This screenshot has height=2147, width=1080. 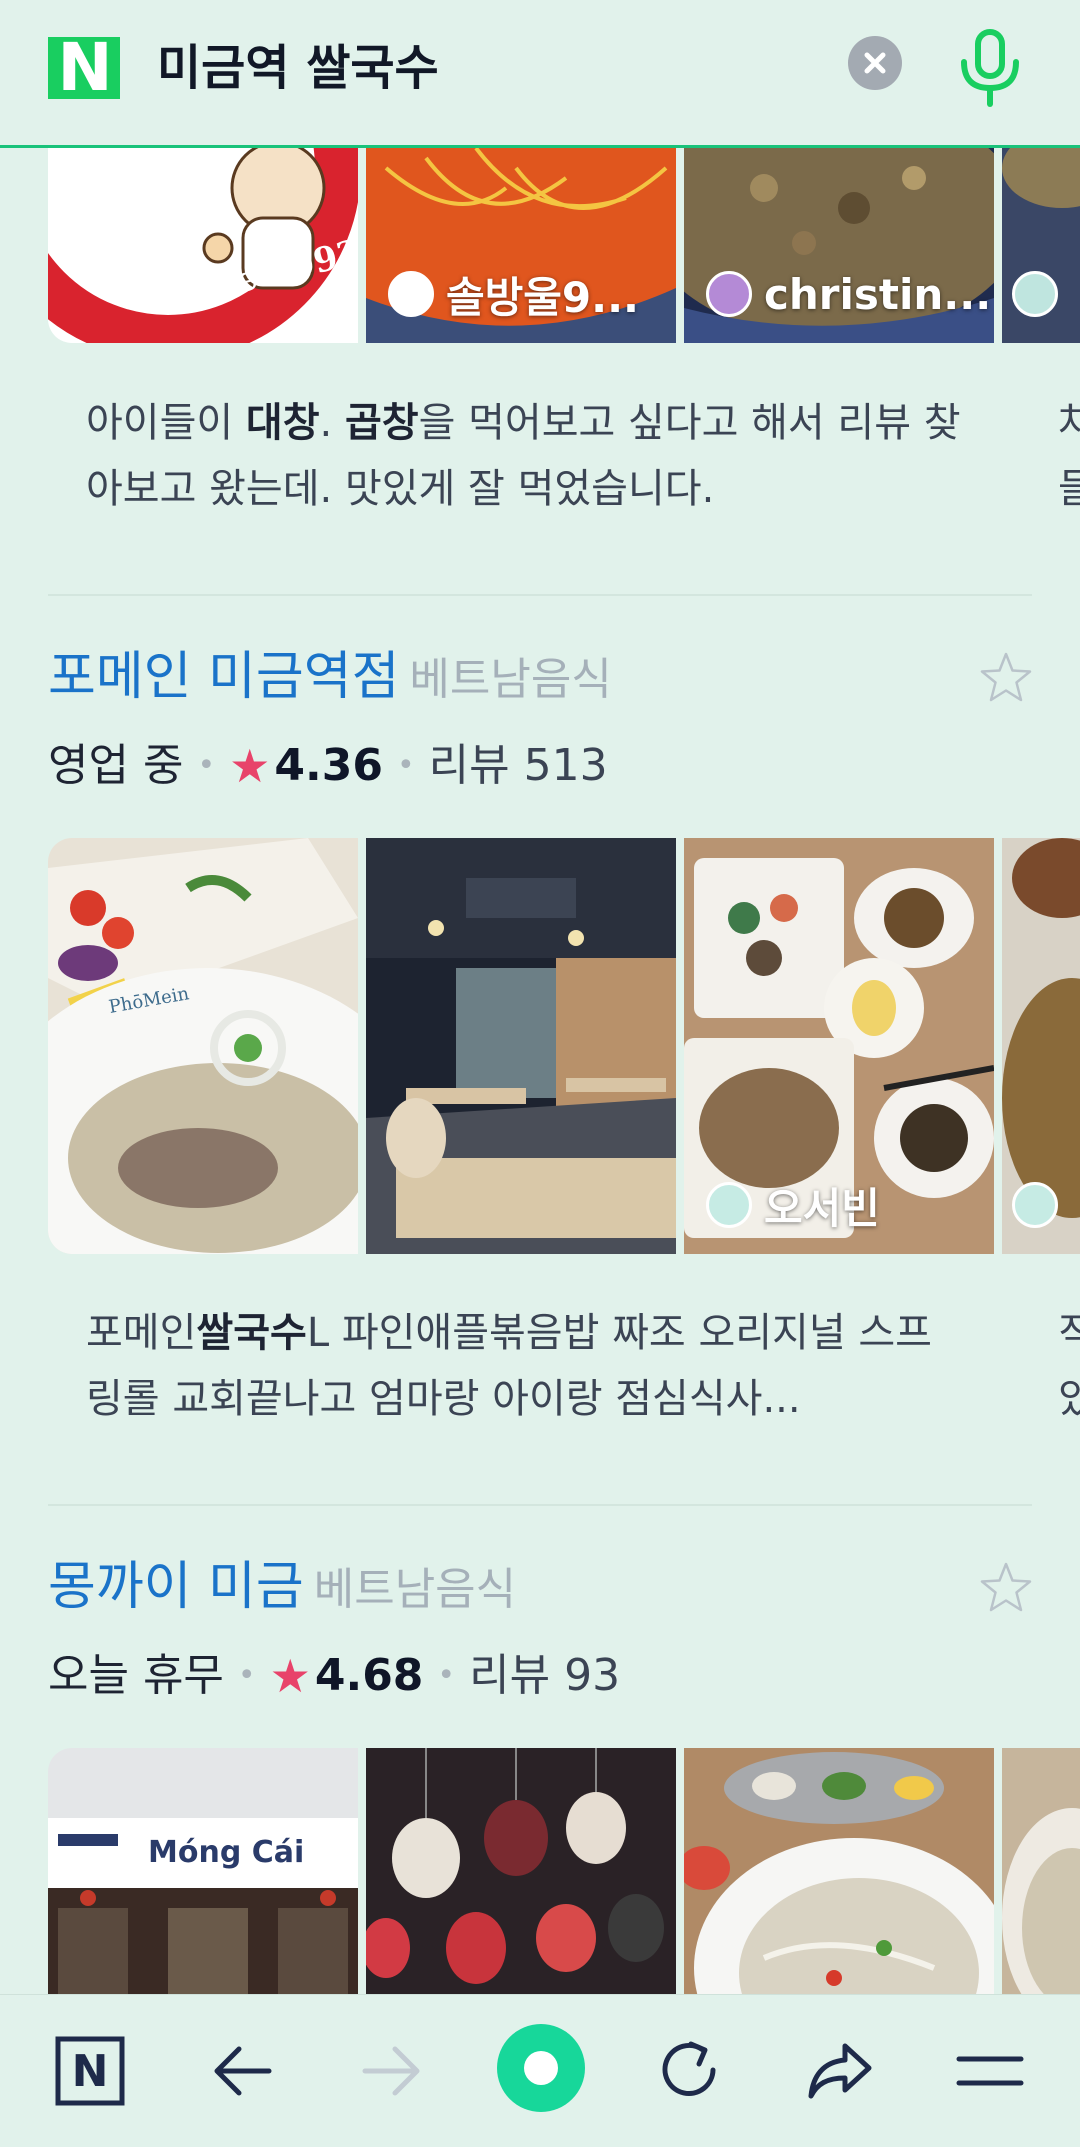 I want to click on menu-icon, so click(x=990, y=2071).